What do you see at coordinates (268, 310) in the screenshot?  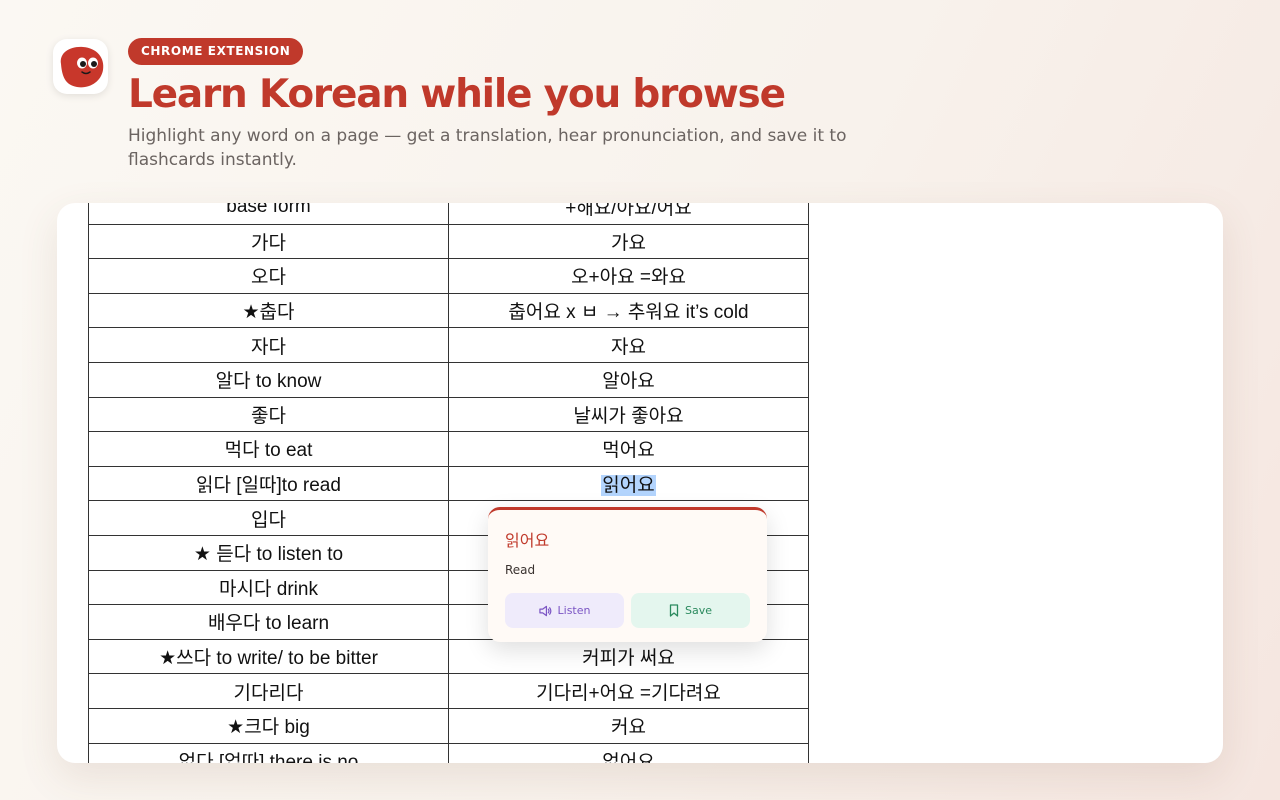 I see `base-form-cell: ★춥다` at bounding box center [268, 310].